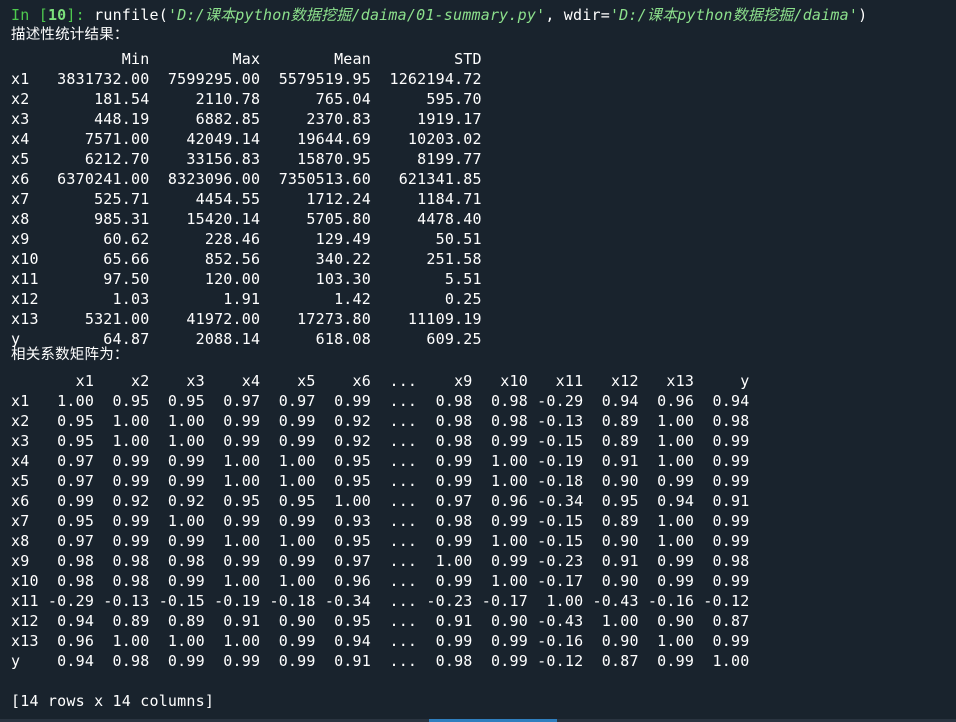 The image size is (956, 722). Describe the element at coordinates (246, 199) in the screenshot. I see `summary-row: x7 525.71 4454.55 1712.24 1184.71` at that location.